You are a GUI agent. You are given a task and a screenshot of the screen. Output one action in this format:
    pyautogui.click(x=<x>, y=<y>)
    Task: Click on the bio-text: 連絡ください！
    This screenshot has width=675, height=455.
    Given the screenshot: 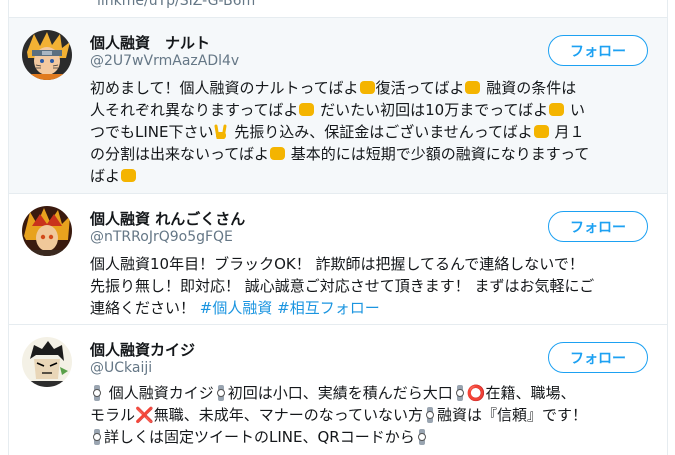 What is the action you would take?
    pyautogui.click(x=145, y=308)
    